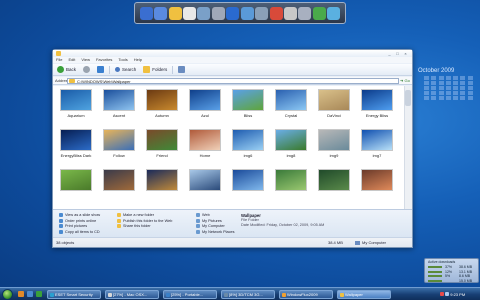 This screenshot has width=480, height=300. I want to click on forward-button, so click(86, 69).